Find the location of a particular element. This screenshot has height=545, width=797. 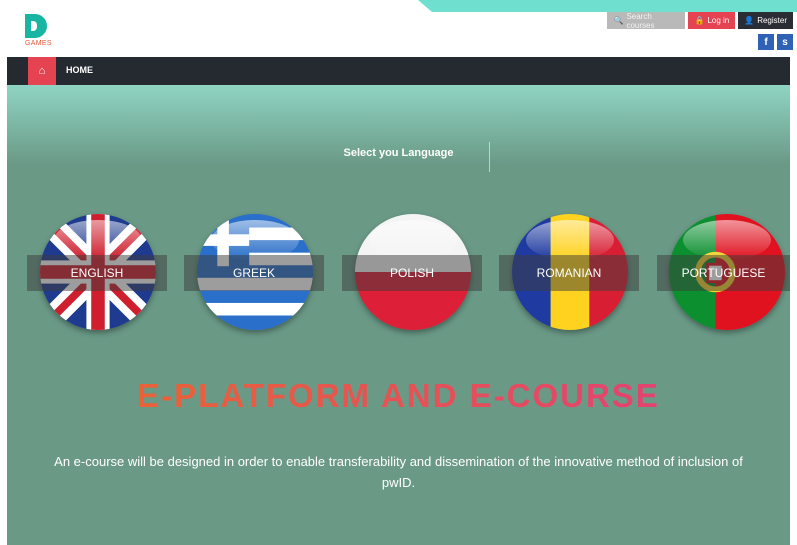

login-label: Log in is located at coordinates (718, 20).